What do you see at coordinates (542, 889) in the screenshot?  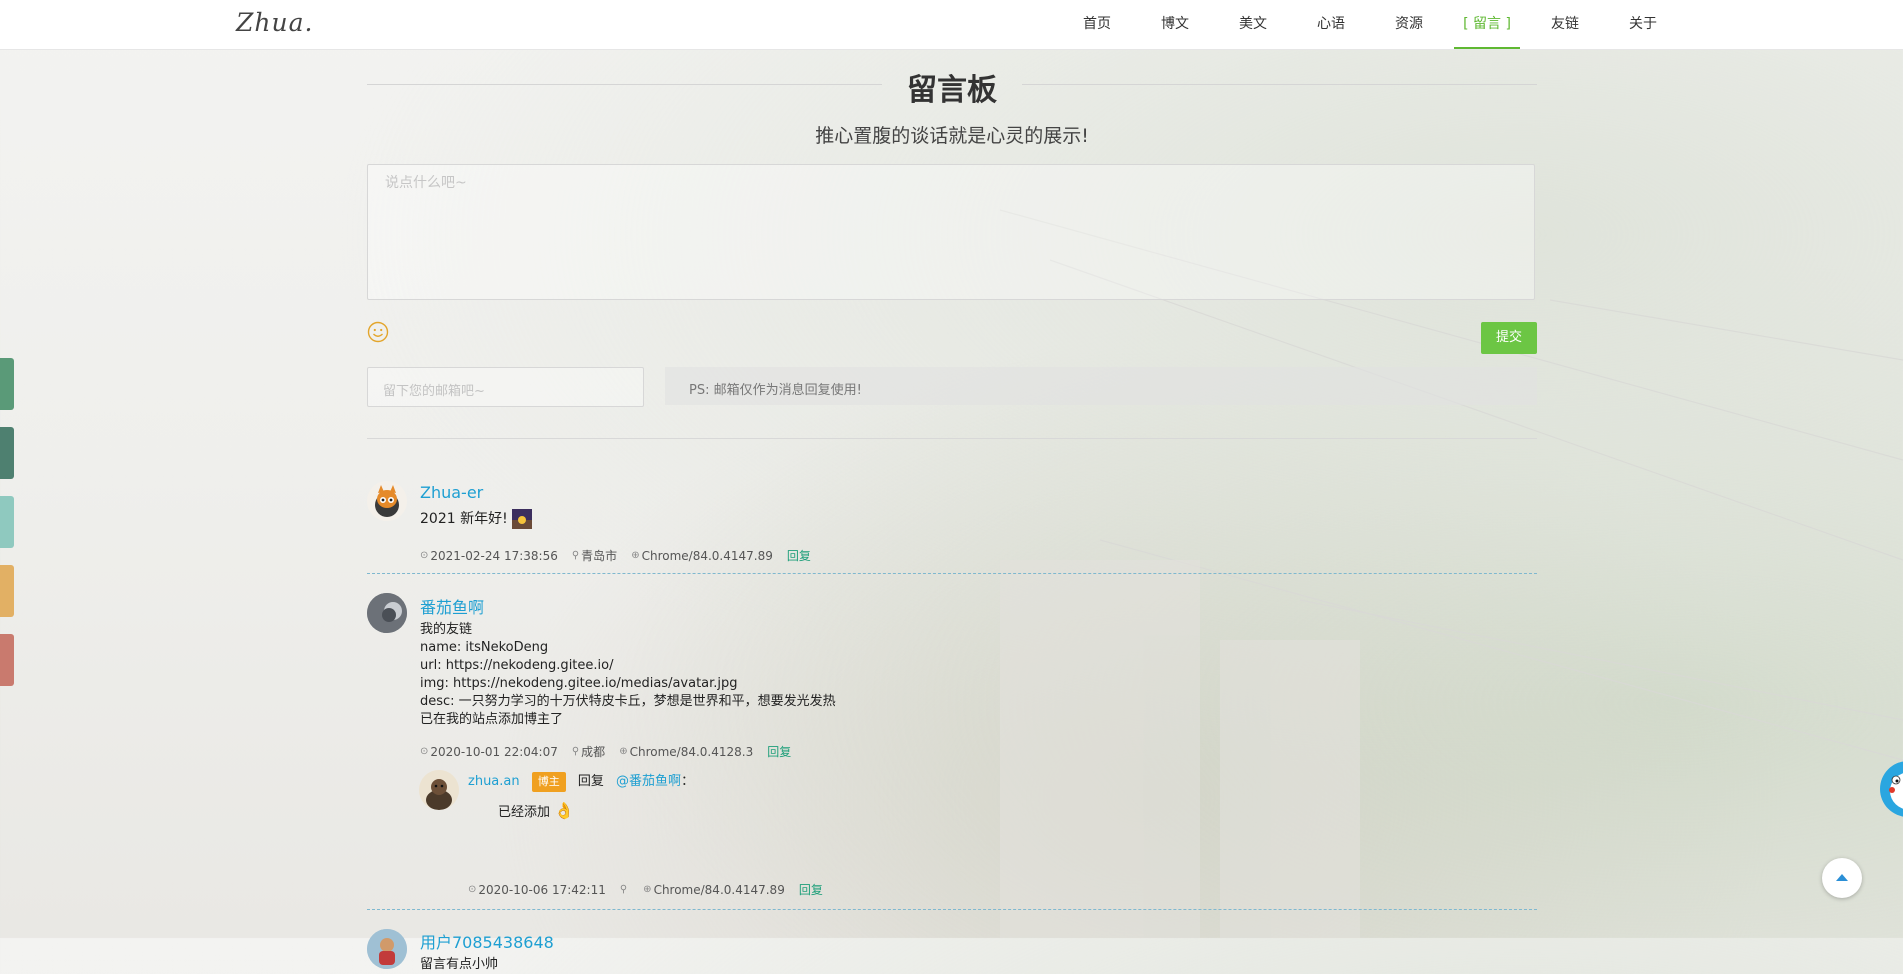 I see `reply-time: 2020-10-06 17:42:11` at bounding box center [542, 889].